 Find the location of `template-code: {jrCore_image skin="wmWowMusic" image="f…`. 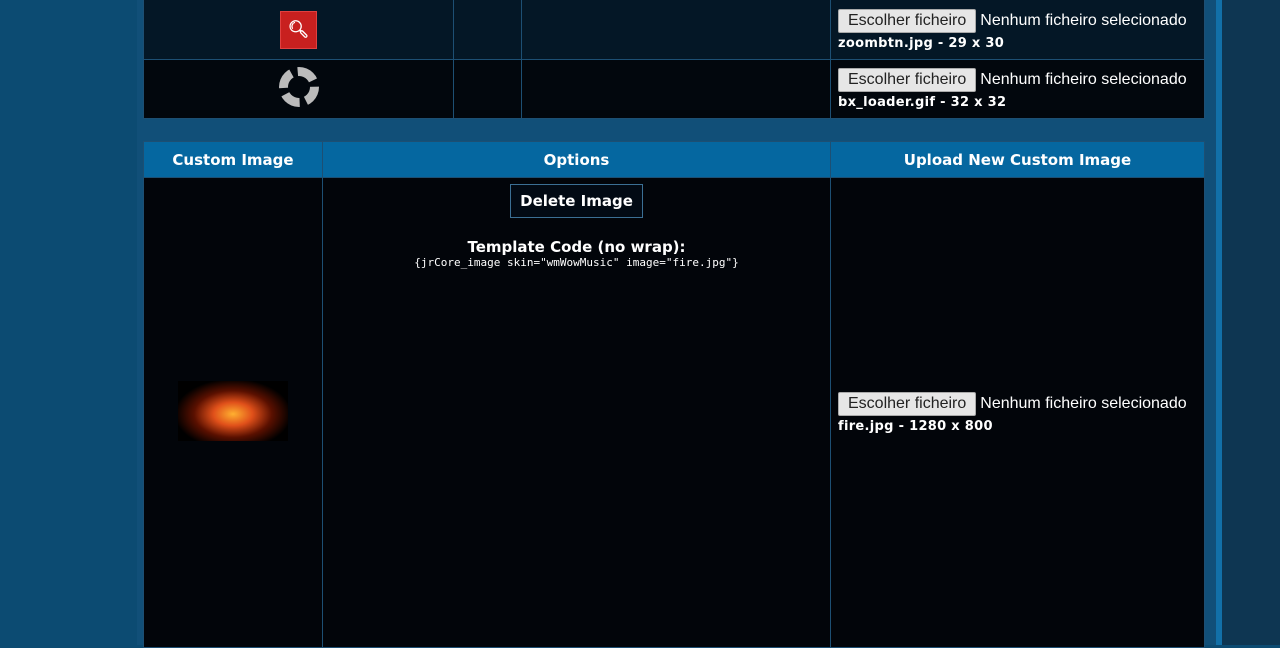

template-code: {jrCore_image skin="wmWowMusic" image="f… is located at coordinates (576, 262).